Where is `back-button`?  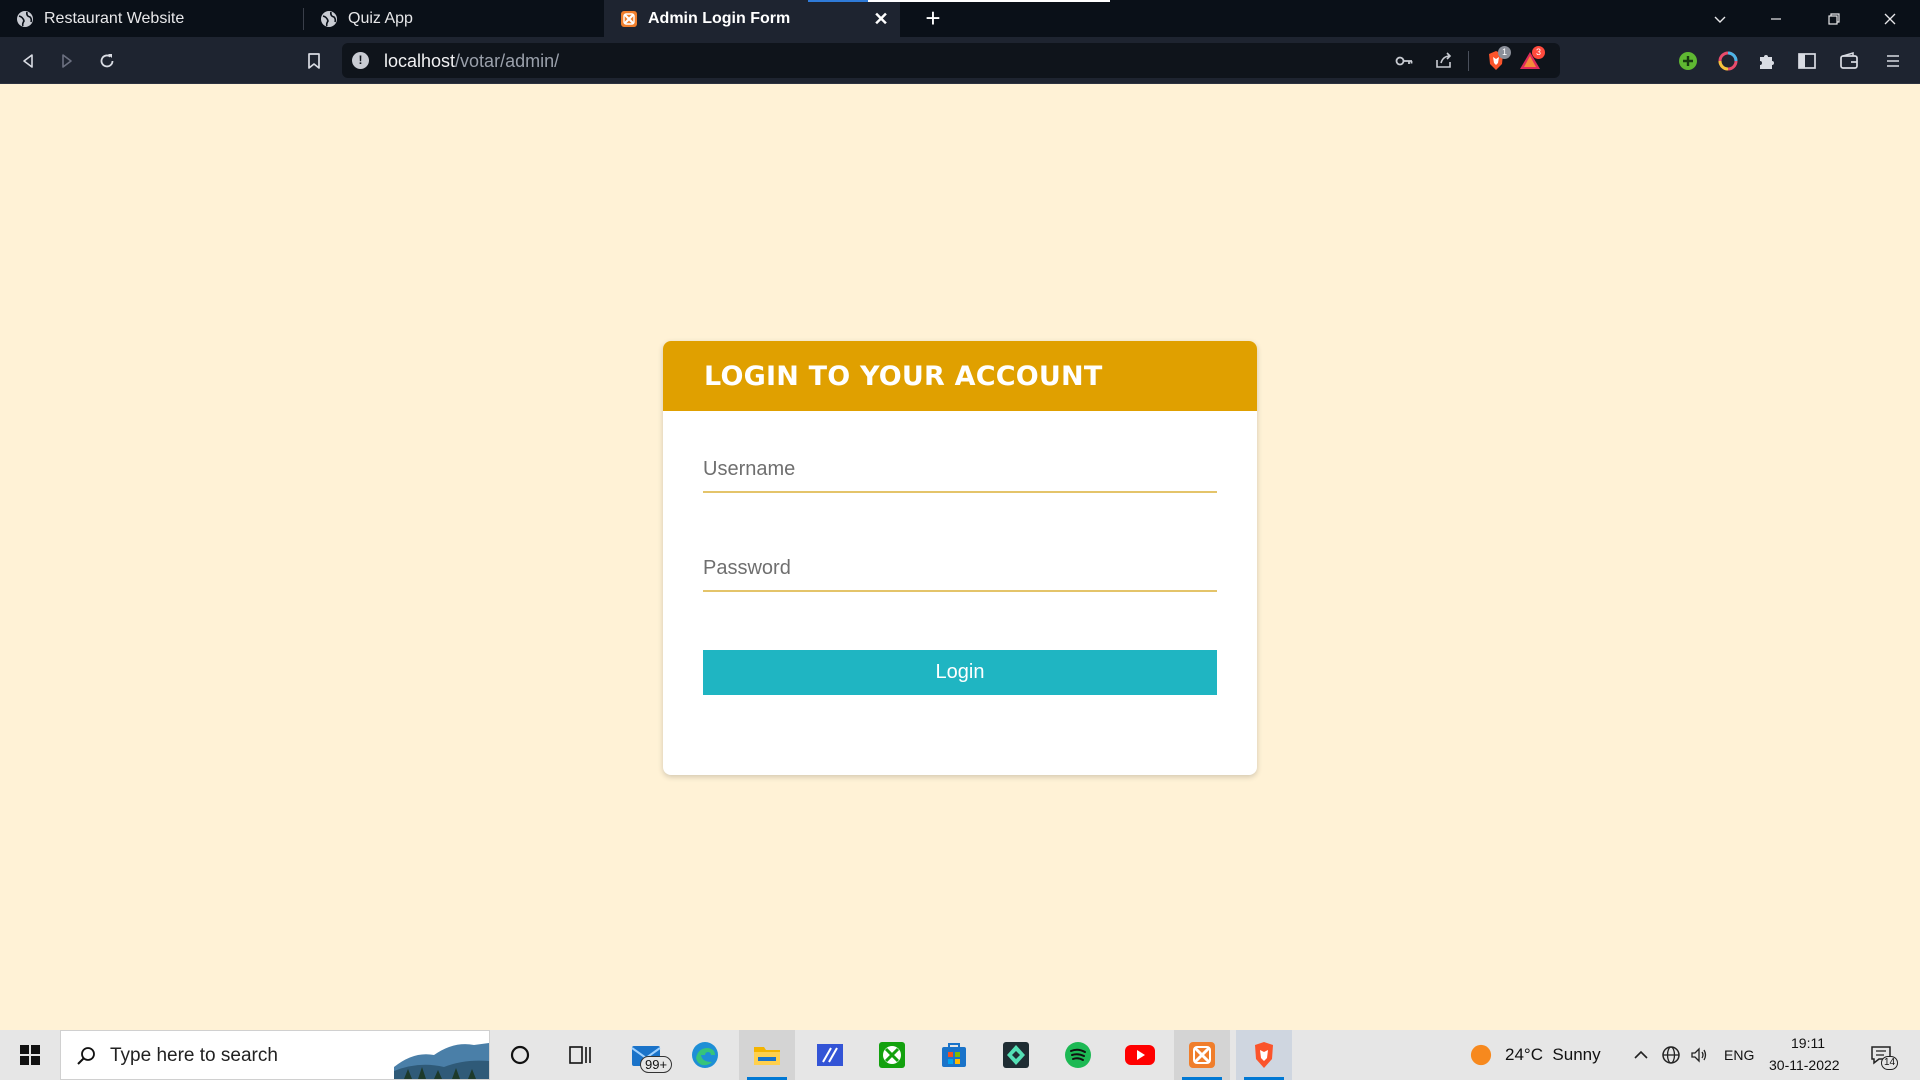 back-button is located at coordinates (28, 61).